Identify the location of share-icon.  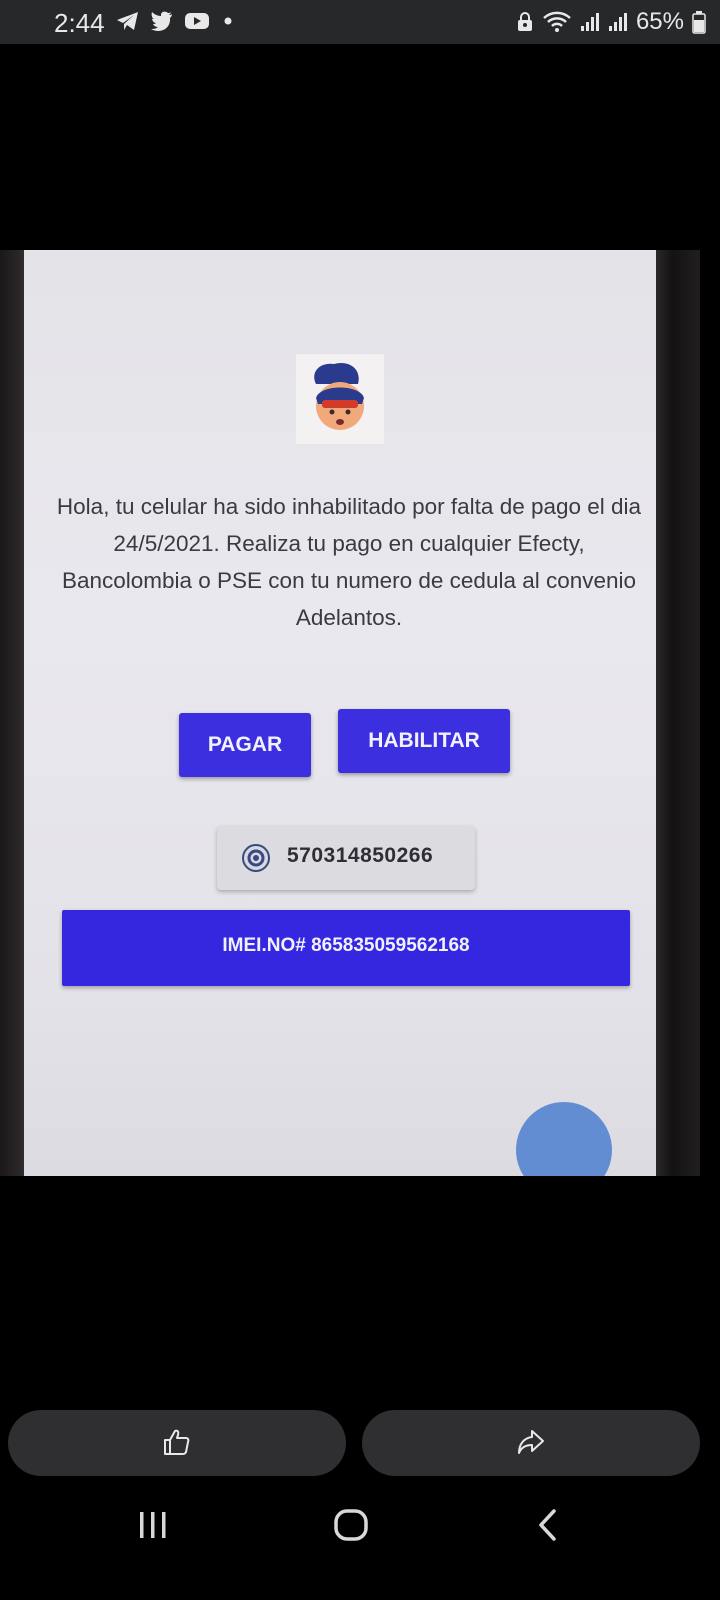
(531, 1442).